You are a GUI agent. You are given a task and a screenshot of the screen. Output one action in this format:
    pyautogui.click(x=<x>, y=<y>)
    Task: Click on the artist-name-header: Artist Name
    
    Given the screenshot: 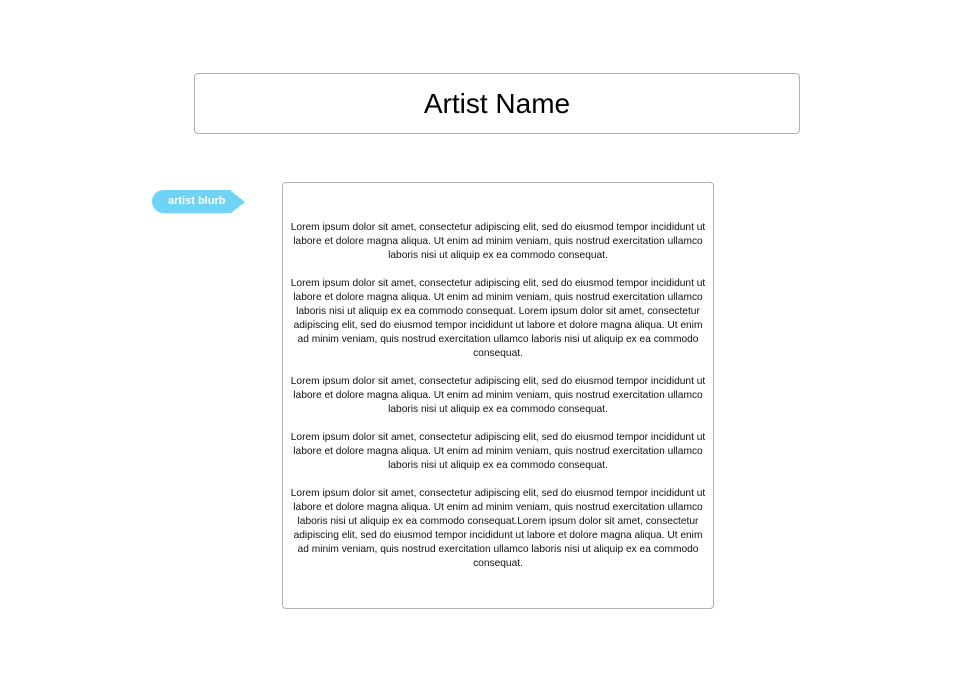 What is the action you would take?
    pyautogui.click(x=497, y=103)
    